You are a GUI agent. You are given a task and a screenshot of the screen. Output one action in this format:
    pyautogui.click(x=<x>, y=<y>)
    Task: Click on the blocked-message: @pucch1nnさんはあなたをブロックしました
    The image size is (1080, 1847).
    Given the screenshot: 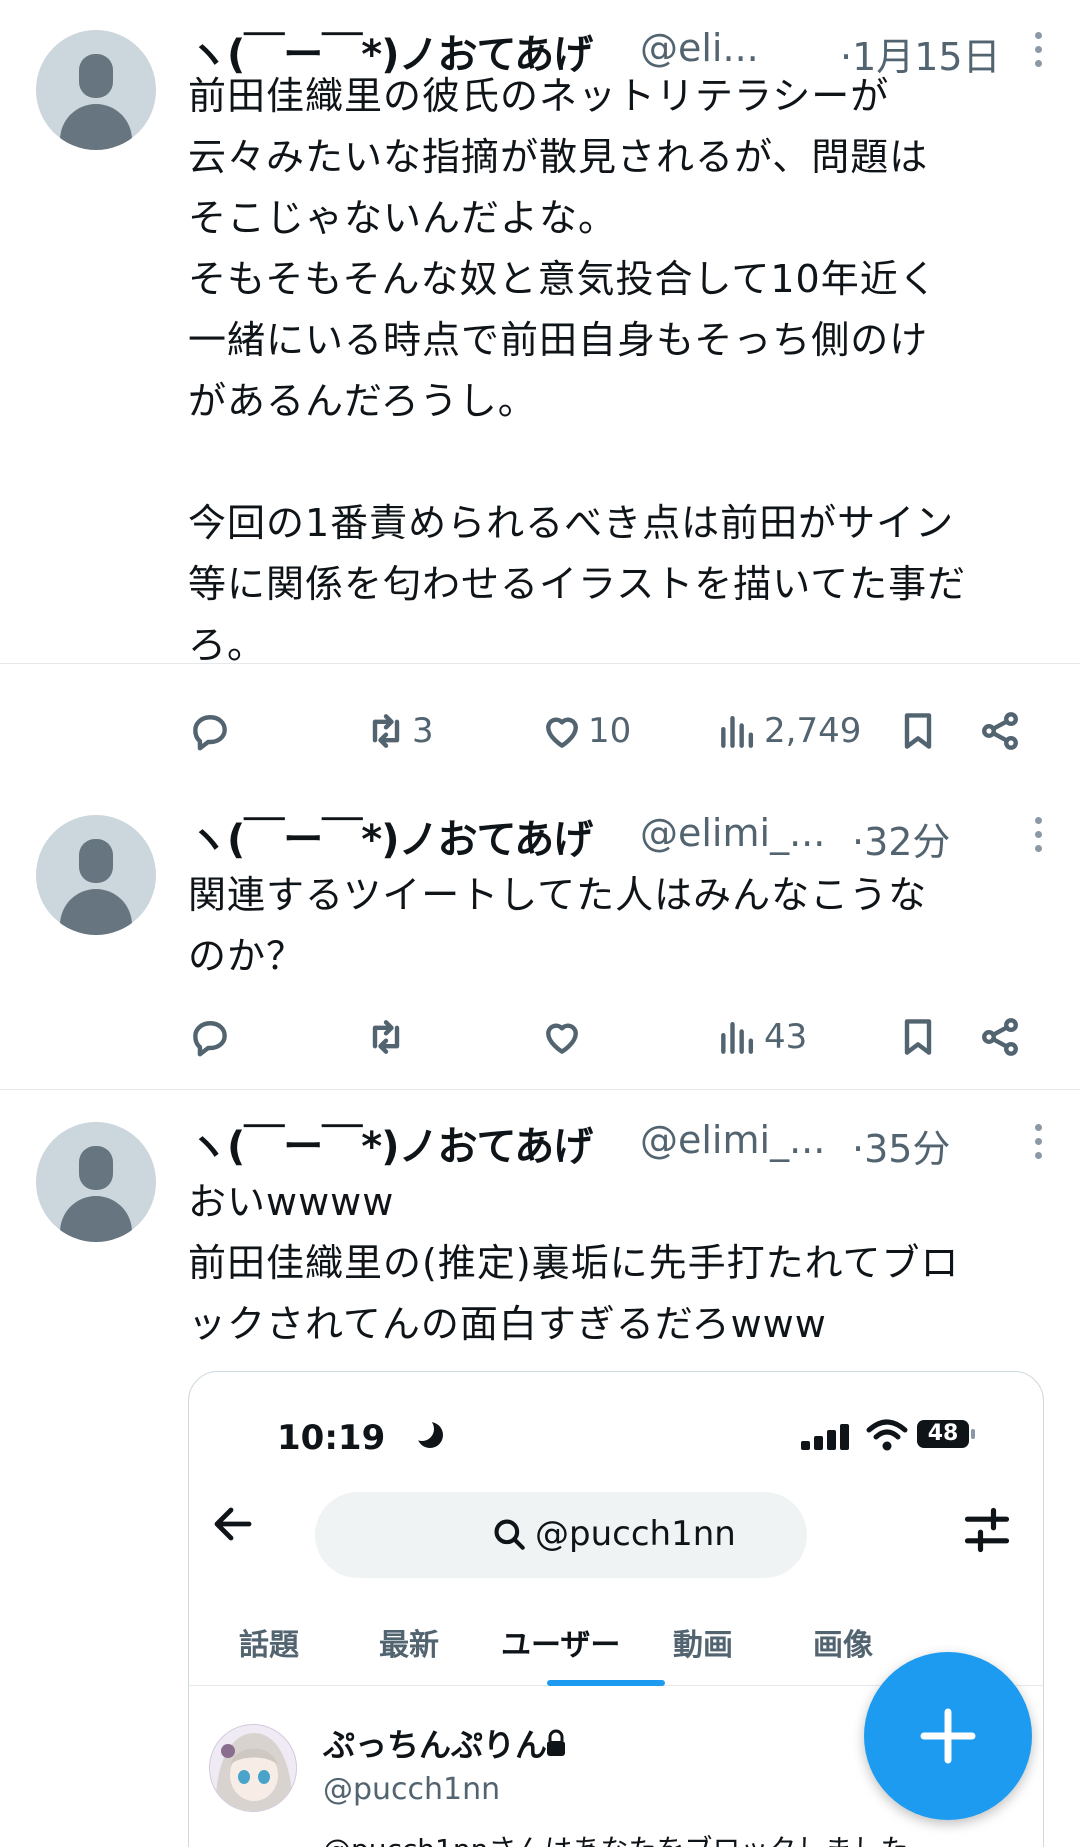 What is the action you would take?
    pyautogui.click(x=615, y=1837)
    